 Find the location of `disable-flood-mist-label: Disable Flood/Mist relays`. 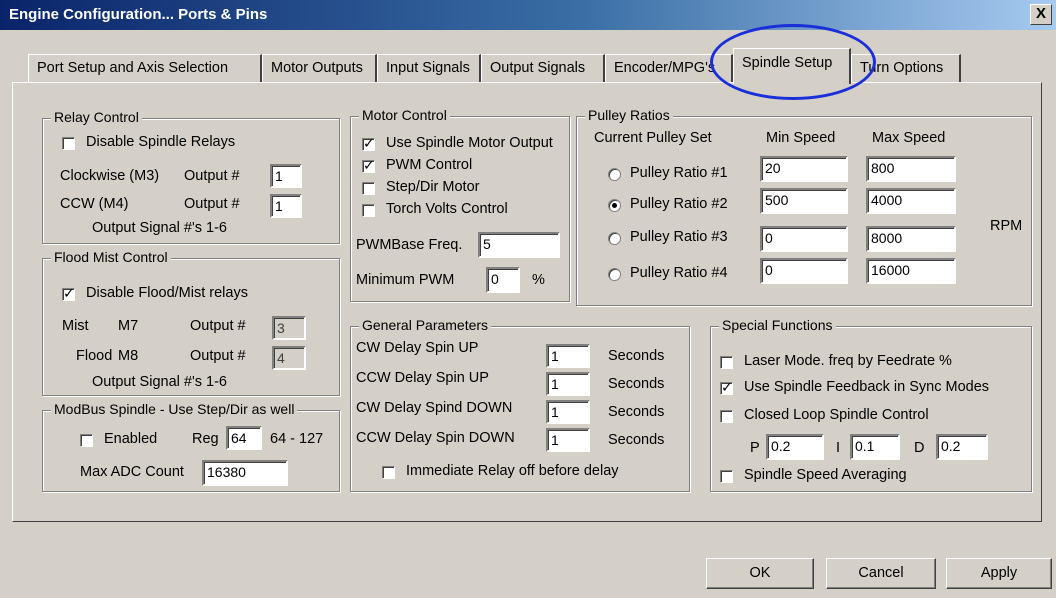

disable-flood-mist-label: Disable Flood/Mist relays is located at coordinates (167, 293).